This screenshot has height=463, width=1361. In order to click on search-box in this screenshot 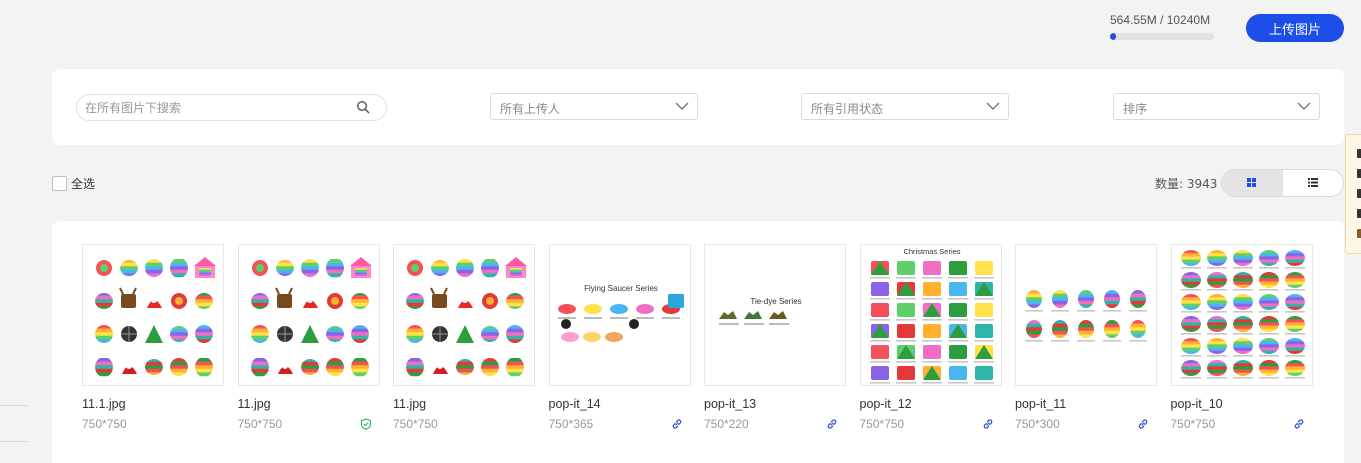, I will do `click(231, 107)`.